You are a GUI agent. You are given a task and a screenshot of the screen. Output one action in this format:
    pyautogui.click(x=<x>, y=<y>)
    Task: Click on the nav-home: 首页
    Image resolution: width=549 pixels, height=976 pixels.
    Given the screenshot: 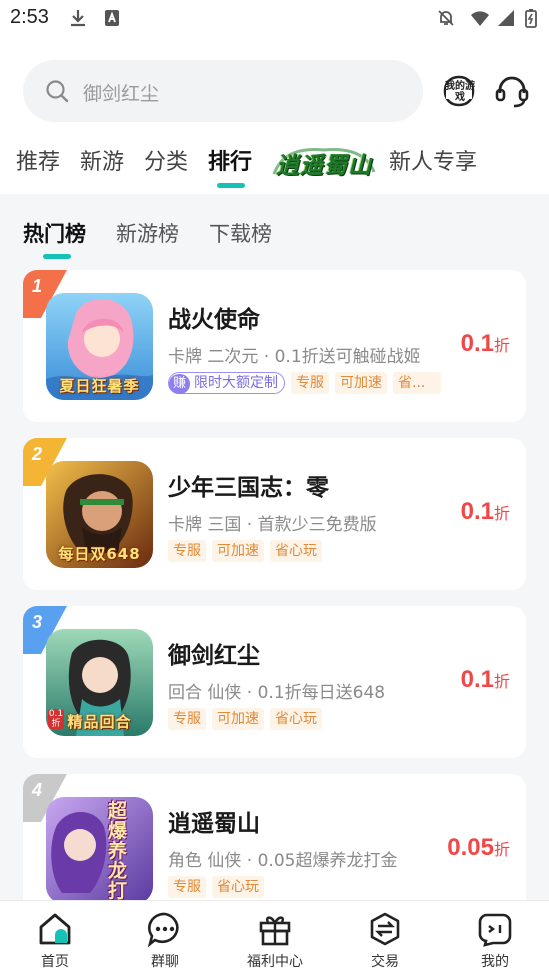 What is the action you would take?
    pyautogui.click(x=55, y=938)
    